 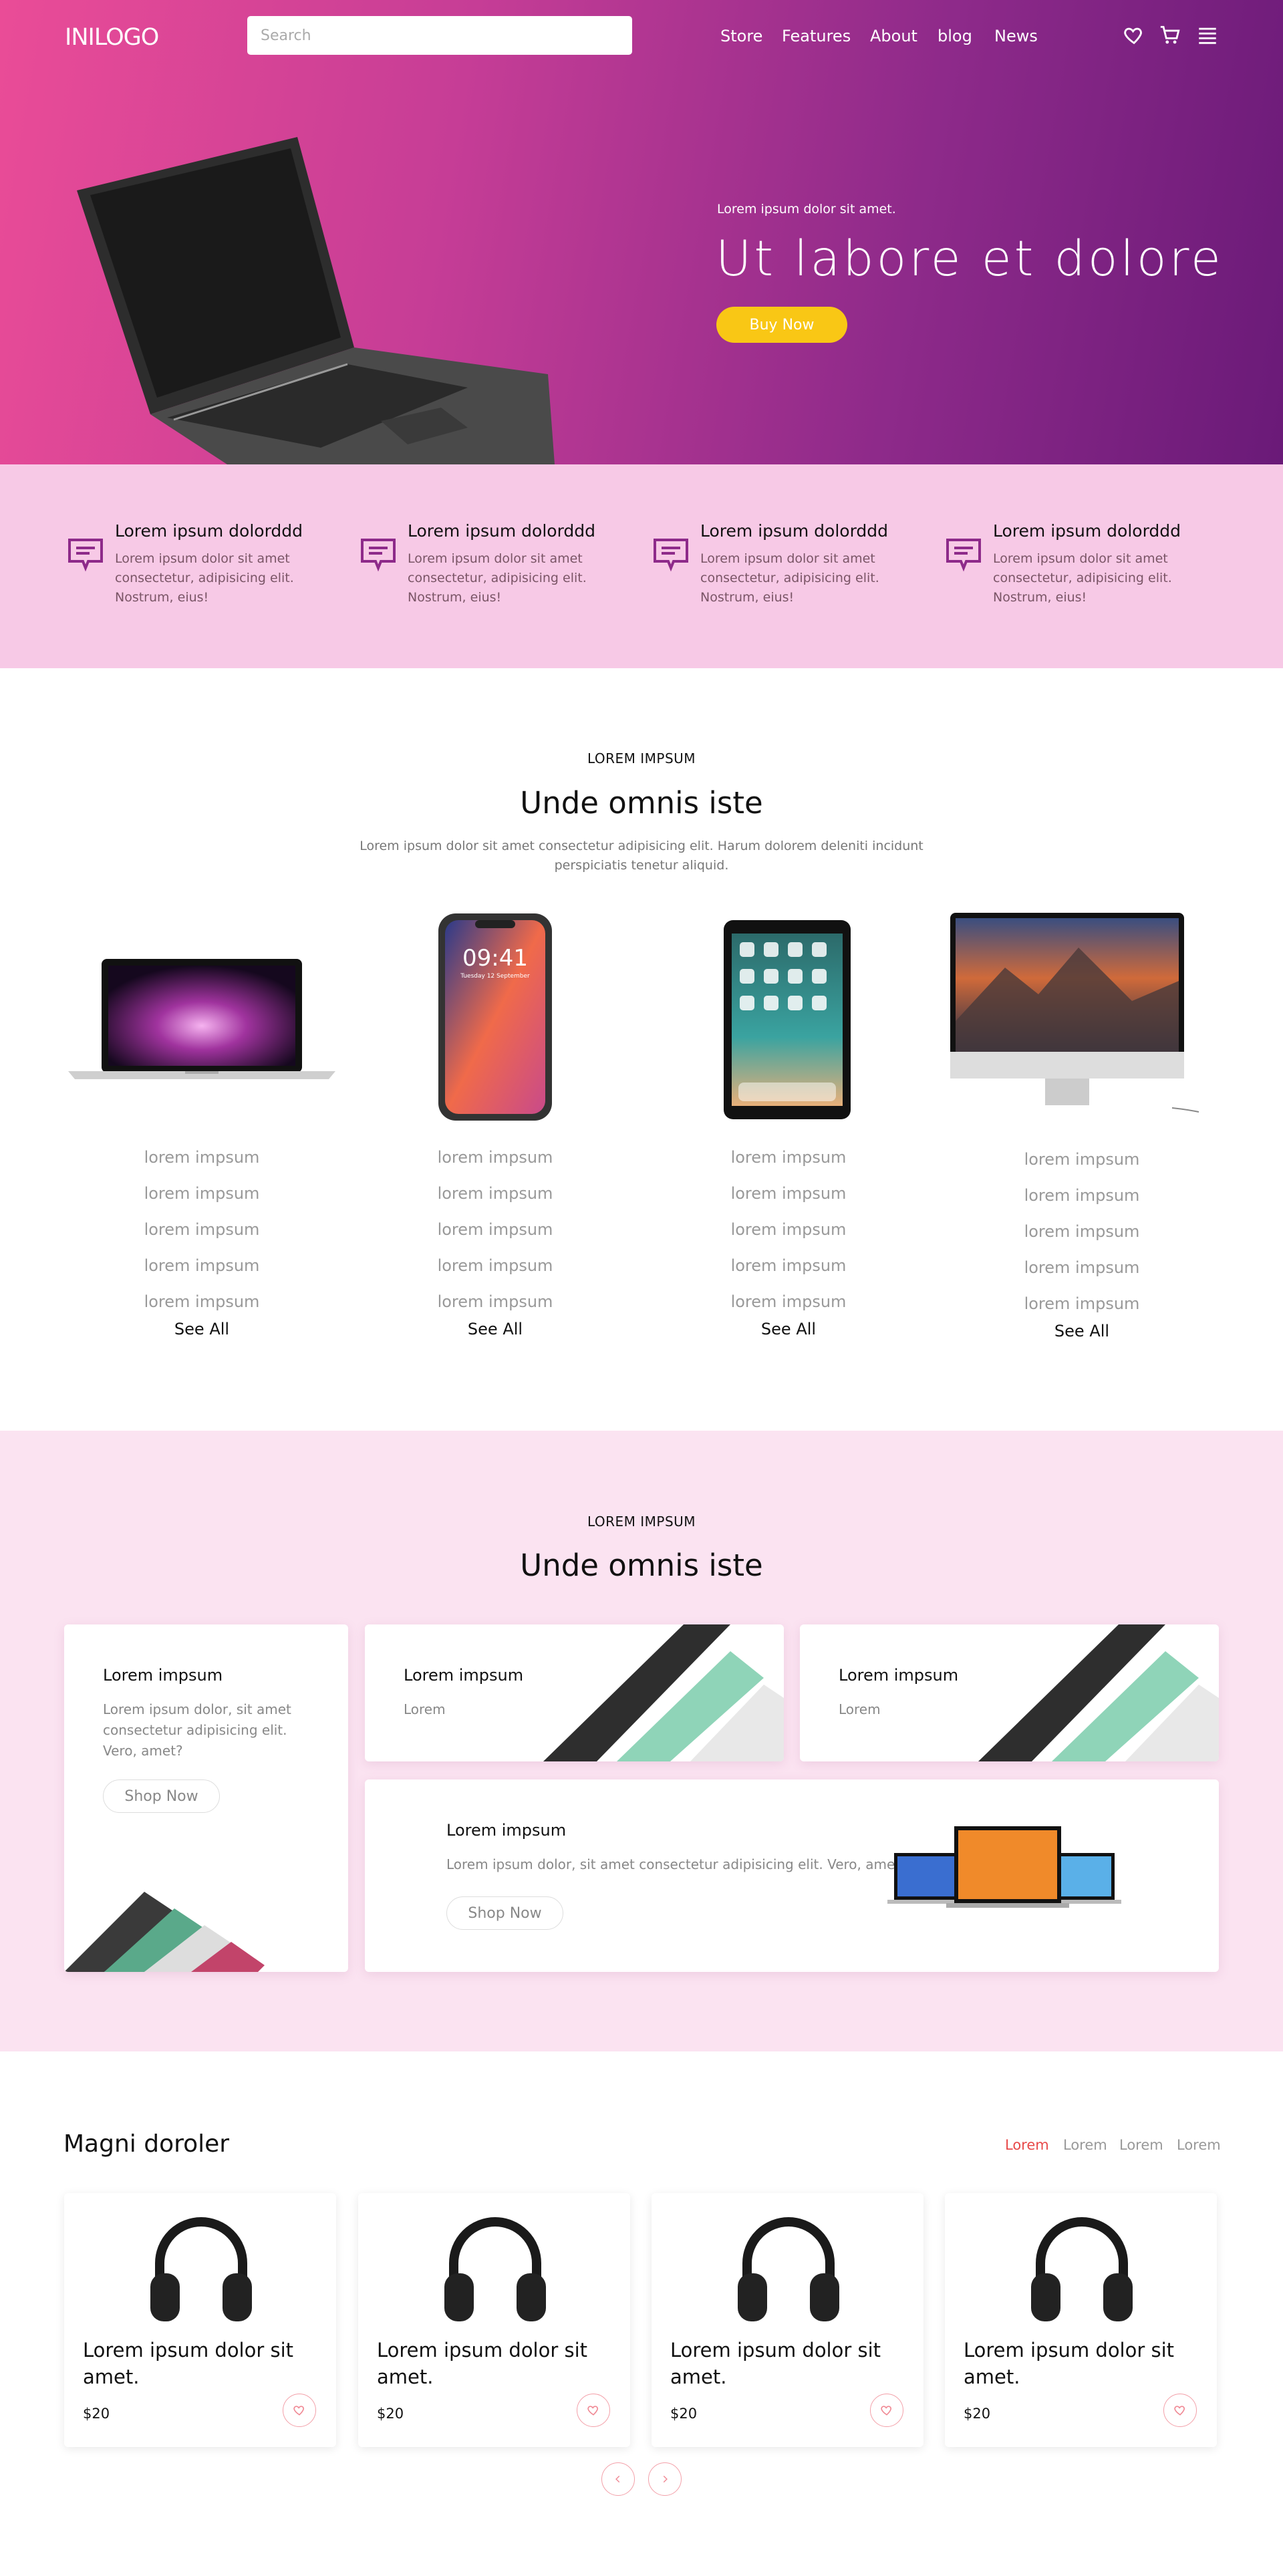 What do you see at coordinates (741, 36) in the screenshot?
I see `nav-store: Store` at bounding box center [741, 36].